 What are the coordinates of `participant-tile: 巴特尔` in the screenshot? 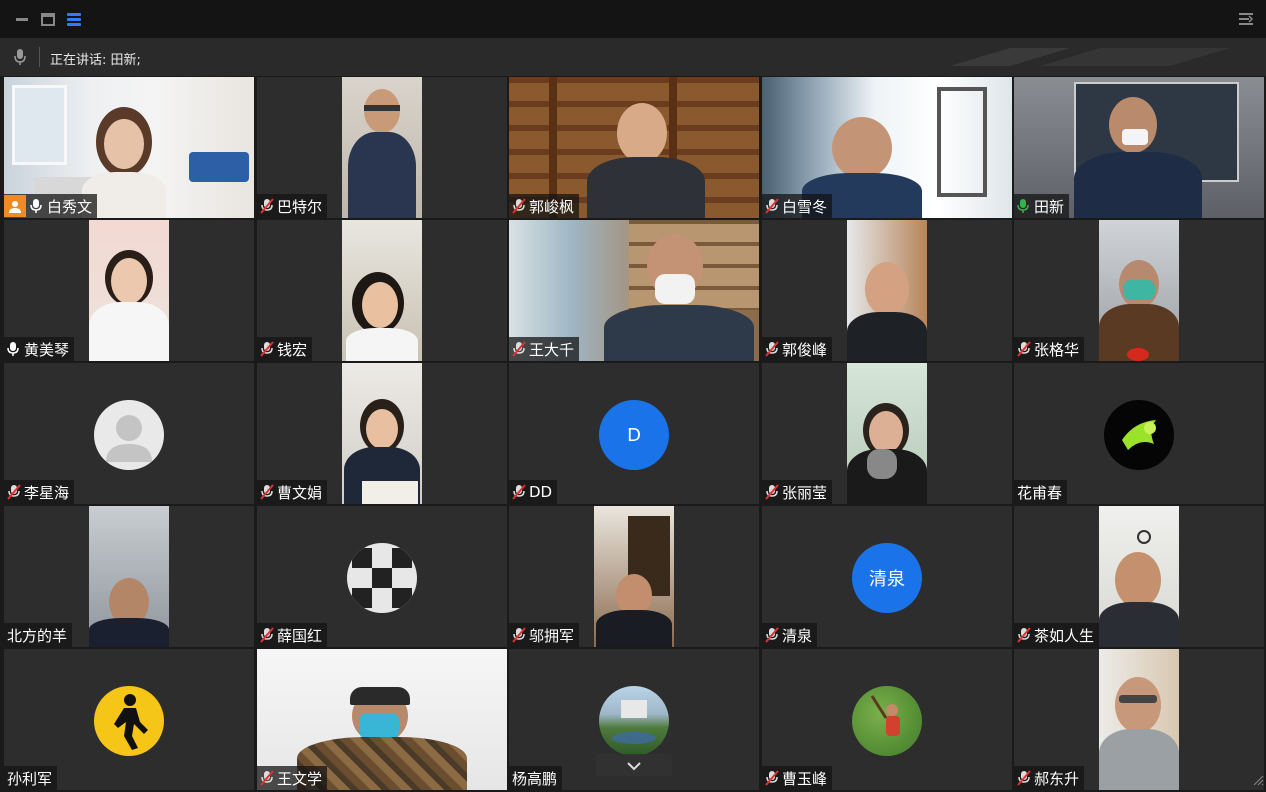 It's located at (382, 147).